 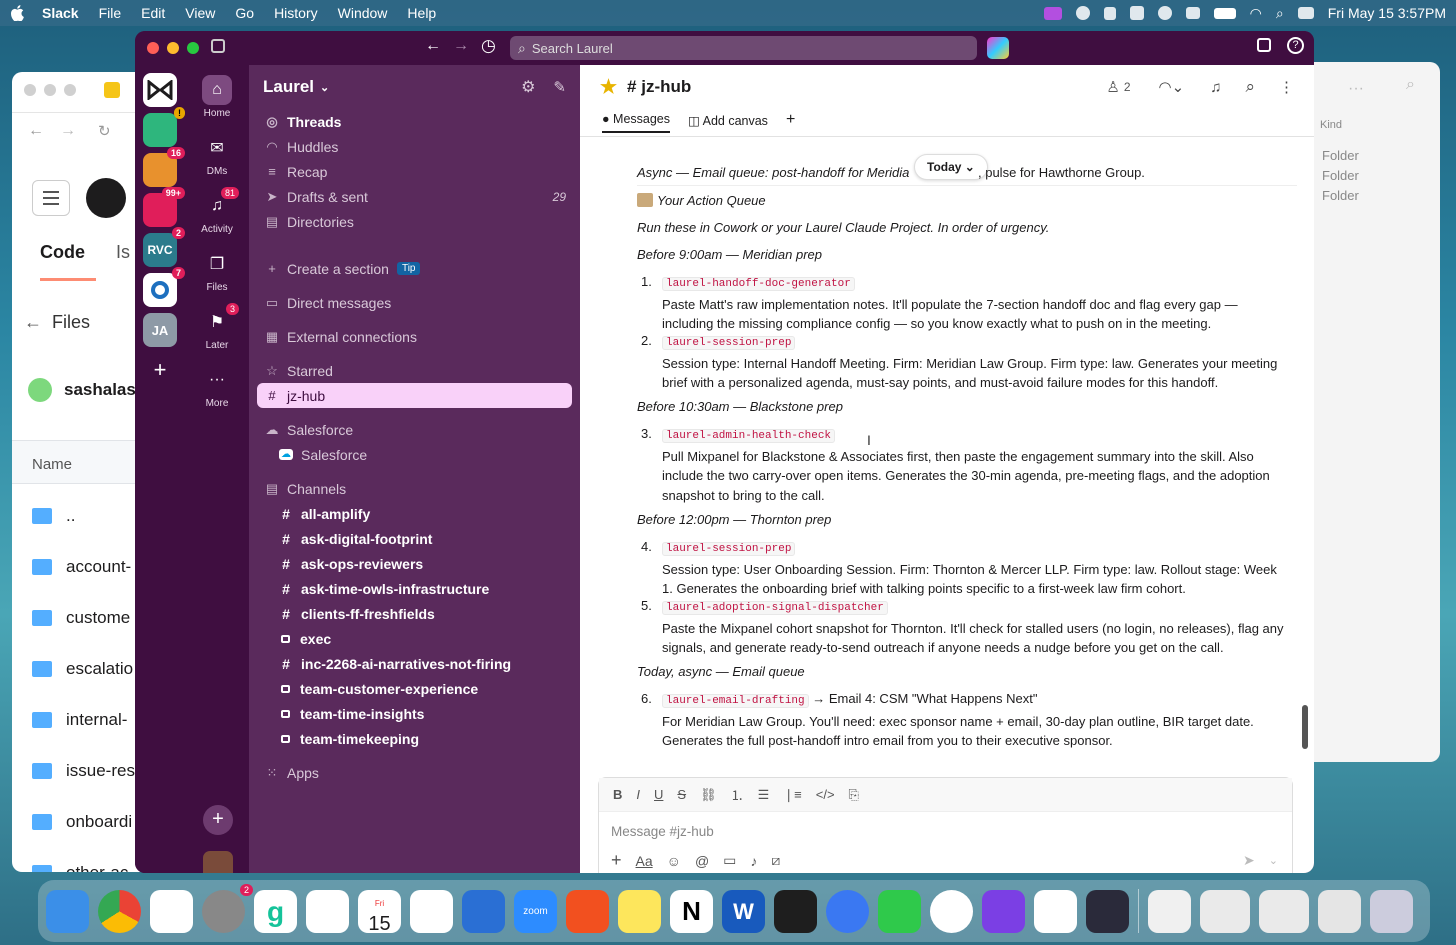 I want to click on sidebar-toggle-icon, so click(x=218, y=46).